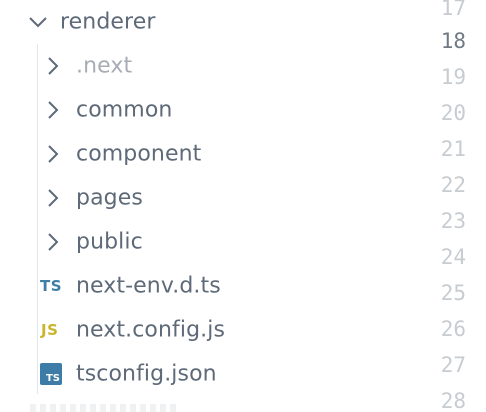 This screenshot has height=412, width=486. I want to click on file-tsconfig-json: TS tsconfig.json, so click(205, 374).